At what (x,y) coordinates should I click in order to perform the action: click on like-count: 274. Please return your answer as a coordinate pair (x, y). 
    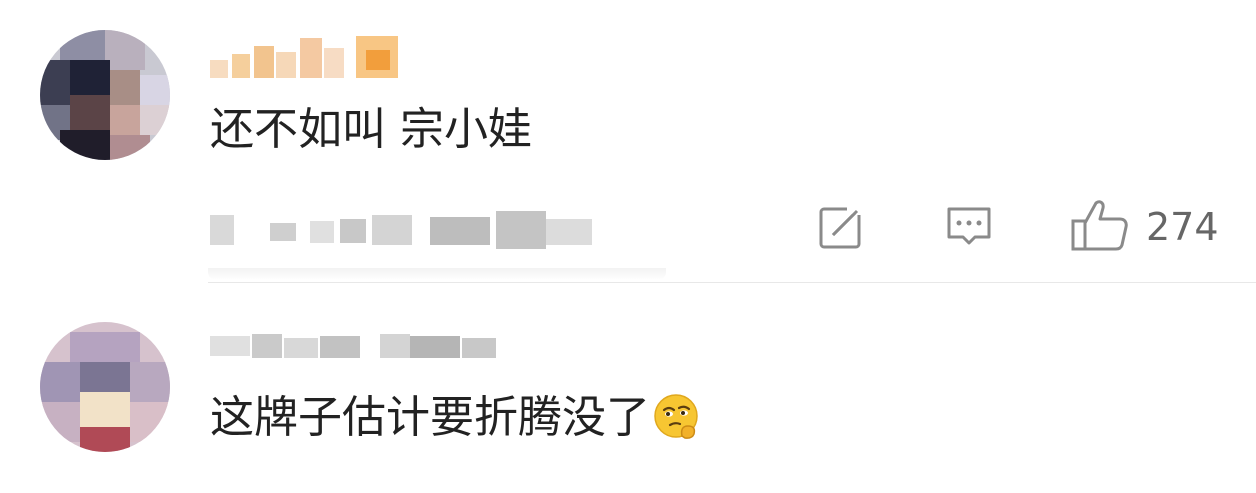
    Looking at the image, I should click on (1182, 227).